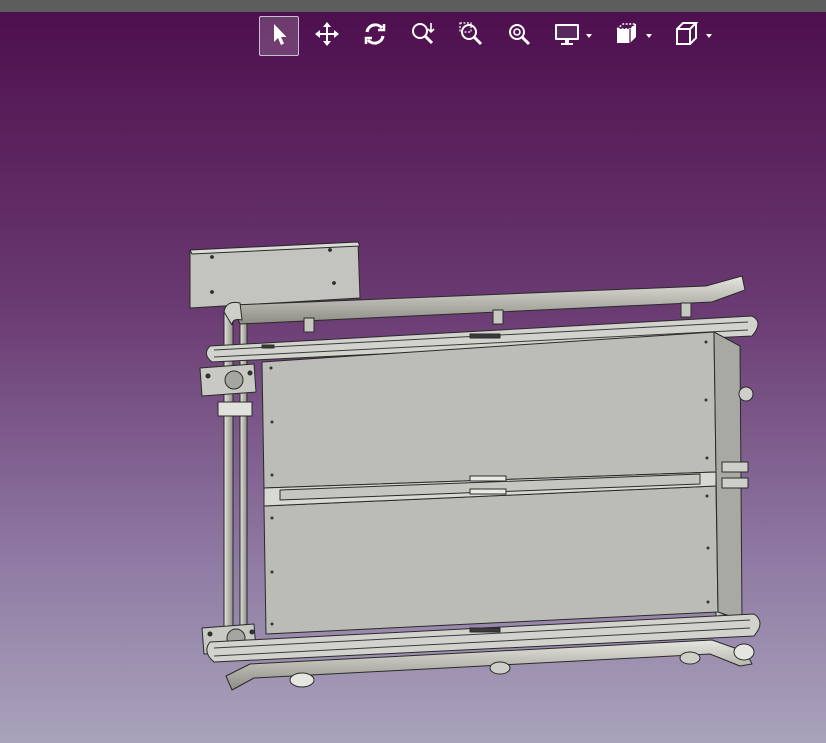  I want to click on view-toolbar, so click(493, 36).